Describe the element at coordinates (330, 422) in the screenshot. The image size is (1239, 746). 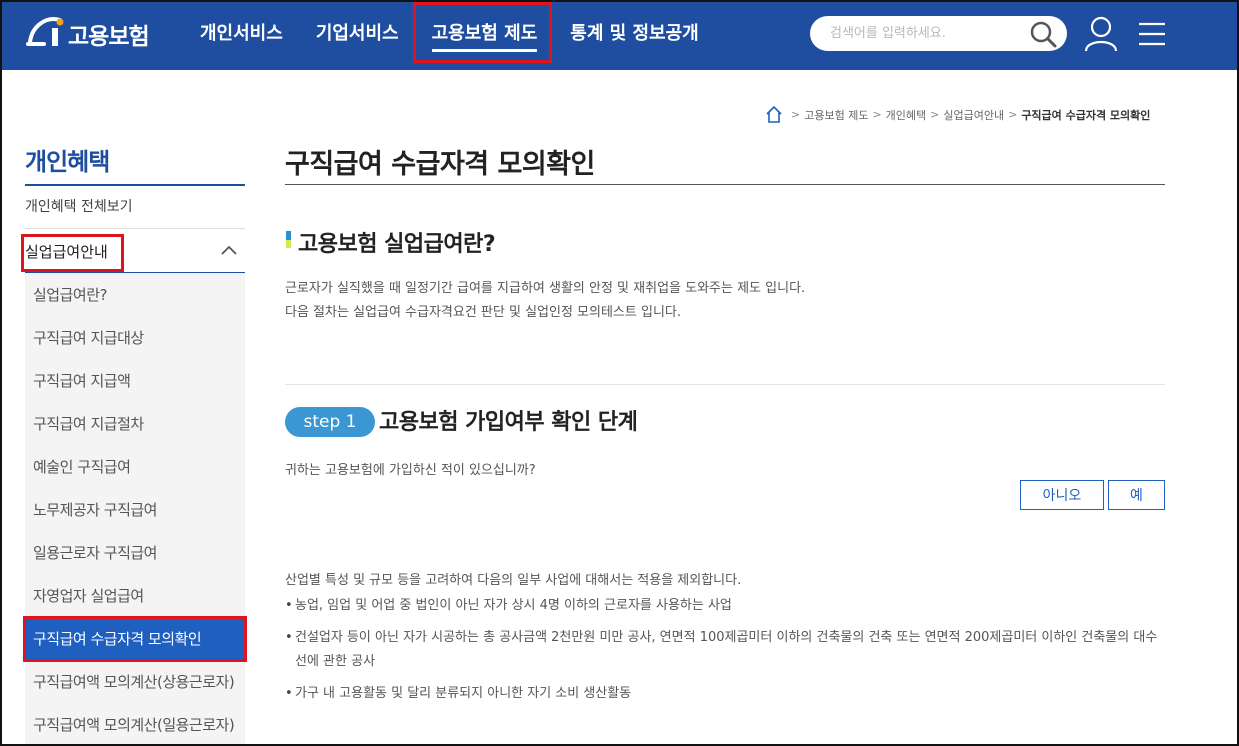
I see `step-badge: step 1` at that location.